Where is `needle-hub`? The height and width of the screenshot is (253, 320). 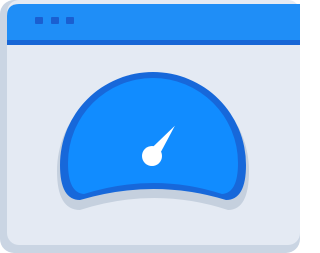 needle-hub is located at coordinates (152, 156).